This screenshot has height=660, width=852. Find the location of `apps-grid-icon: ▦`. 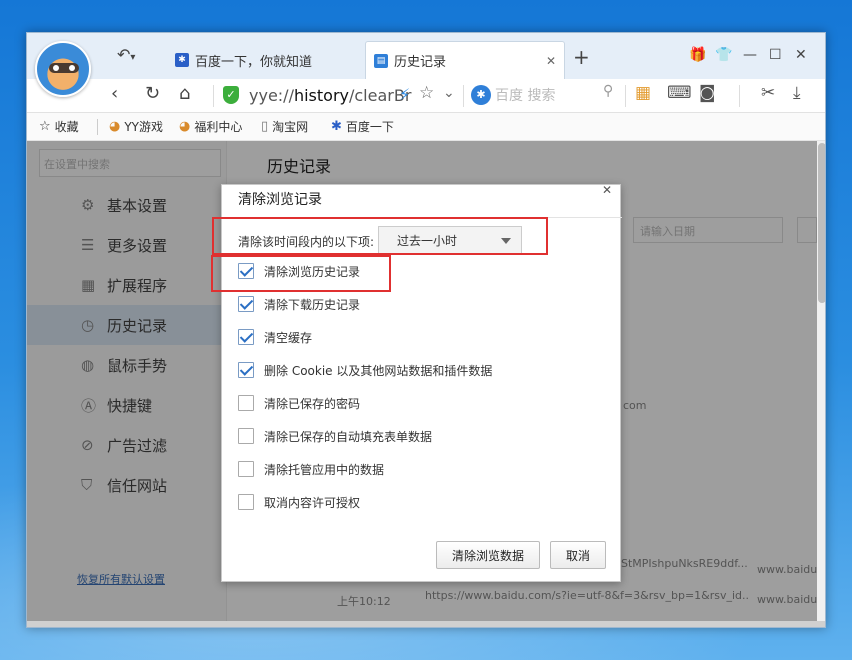

apps-grid-icon: ▦ is located at coordinates (643, 93).